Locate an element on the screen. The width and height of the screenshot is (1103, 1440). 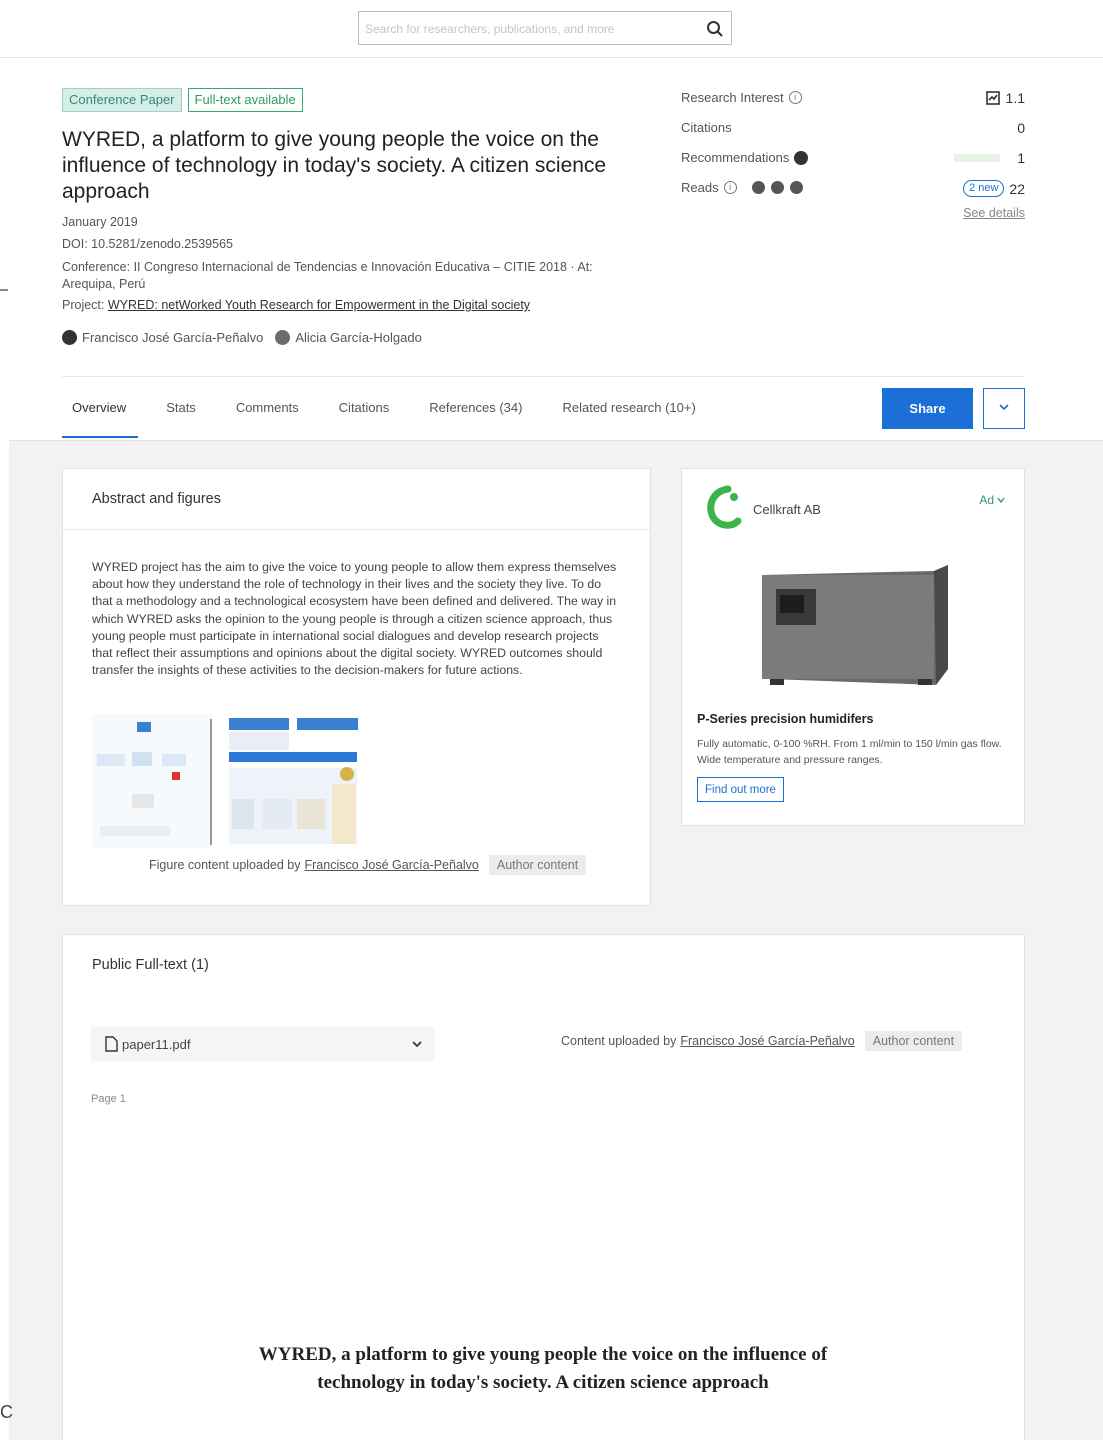
uploader-link: Francisco José García-Peñalvo is located at coordinates (767, 1041).